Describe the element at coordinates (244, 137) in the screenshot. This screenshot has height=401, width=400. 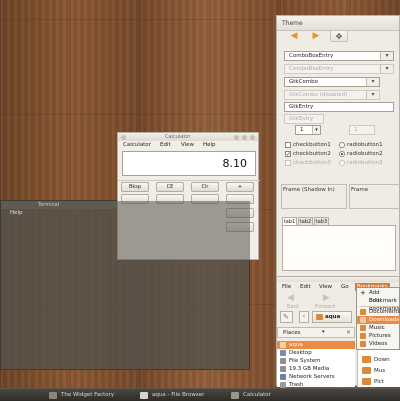
I see `maximize-icon` at that location.